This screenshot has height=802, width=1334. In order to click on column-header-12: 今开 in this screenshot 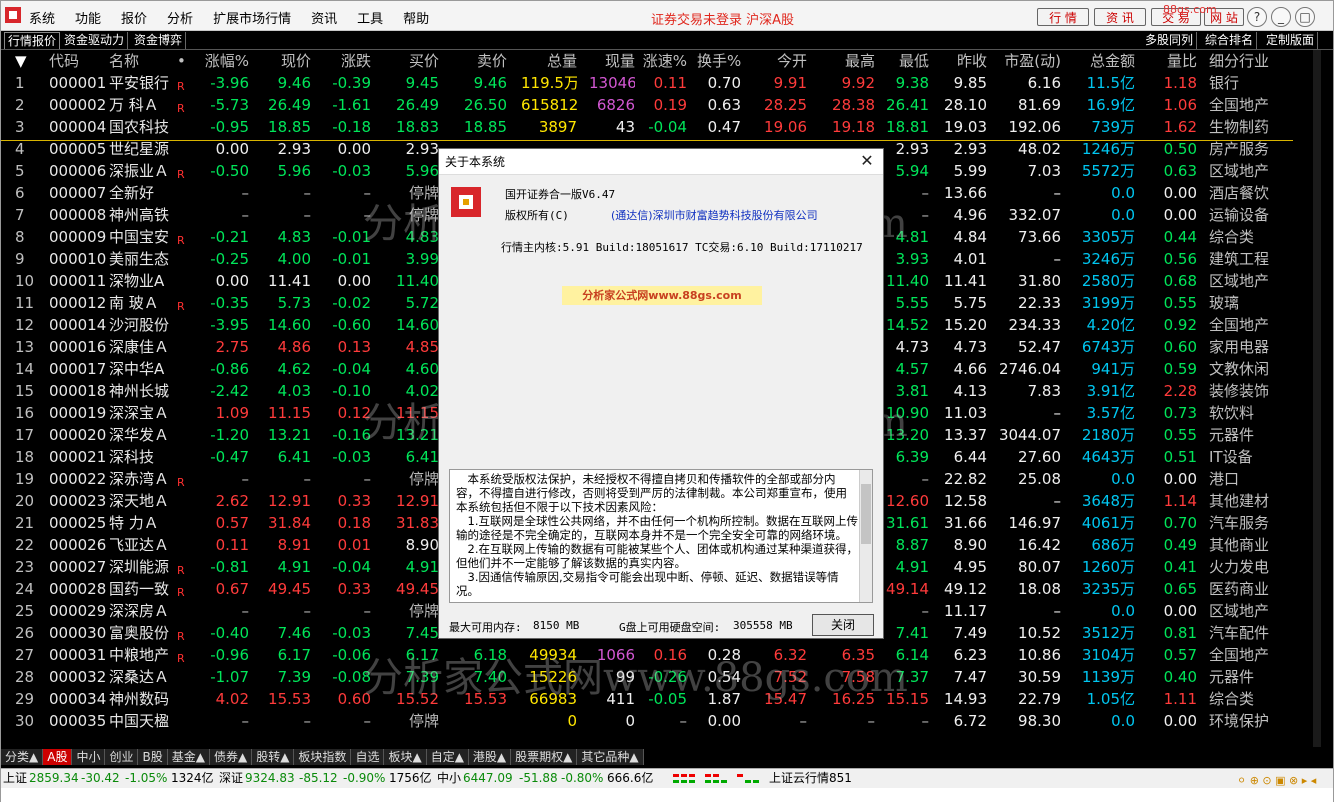, I will do `click(782, 61)`.